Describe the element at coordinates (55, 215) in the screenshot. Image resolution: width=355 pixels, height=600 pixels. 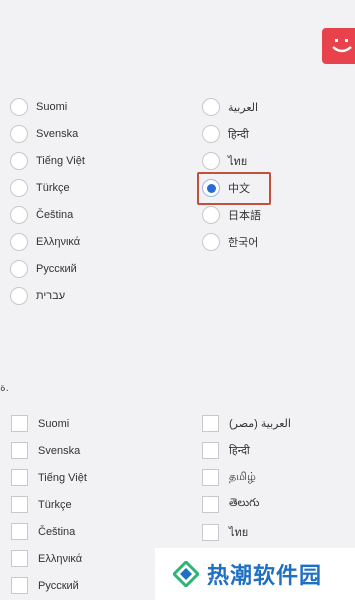
I see `radio-label: Čeština` at that location.